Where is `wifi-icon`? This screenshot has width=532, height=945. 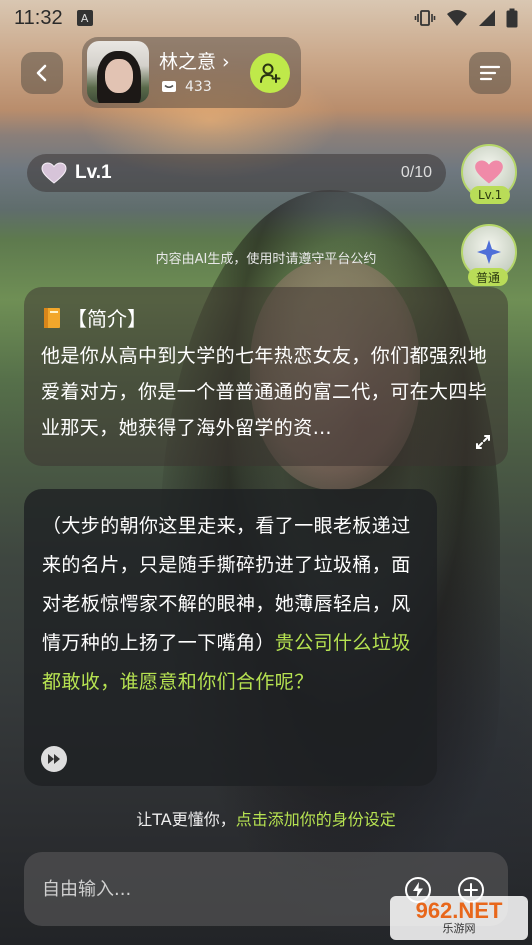
wifi-icon is located at coordinates (457, 18).